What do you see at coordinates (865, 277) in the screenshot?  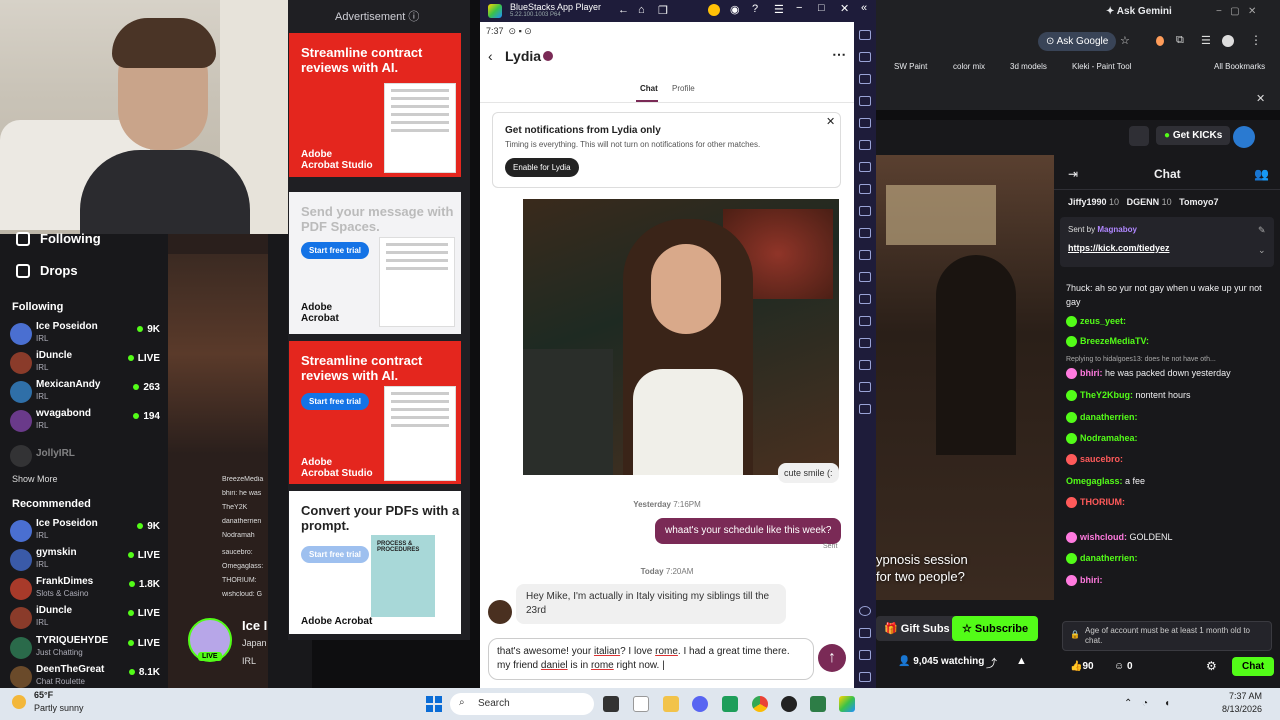 I see `location-icon` at bounding box center [865, 277].